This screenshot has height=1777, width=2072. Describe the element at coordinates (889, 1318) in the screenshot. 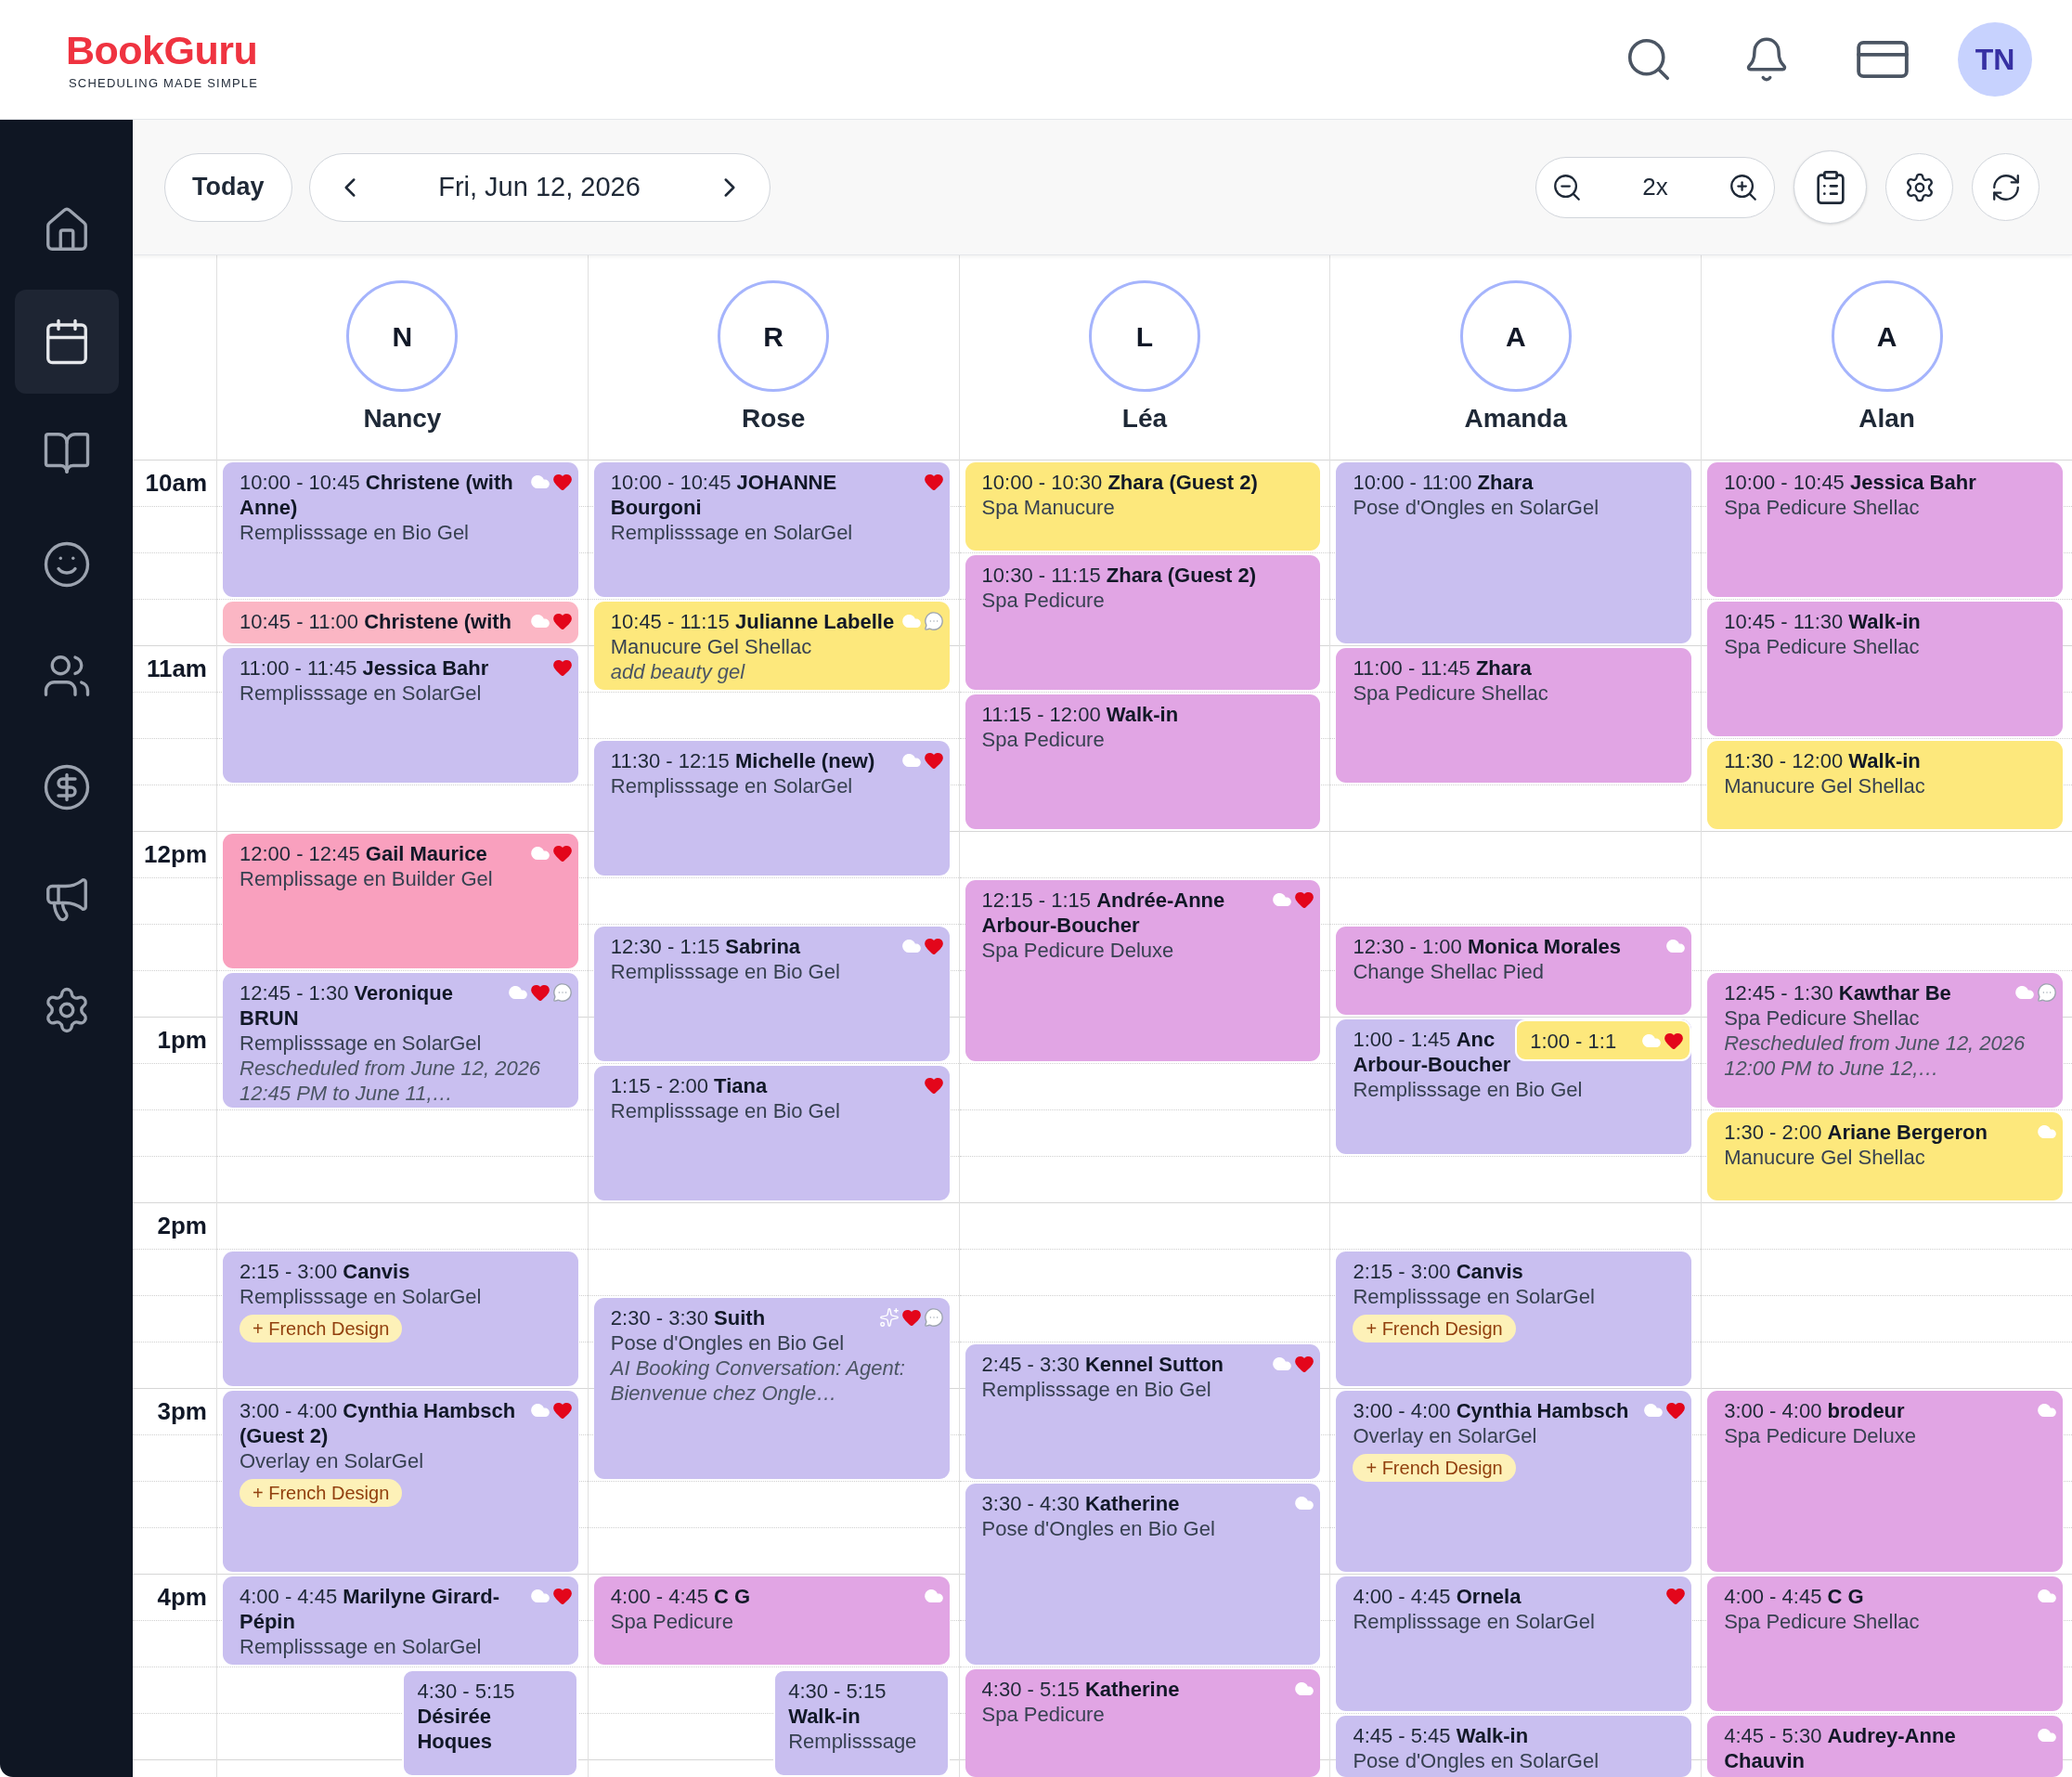

I see `sparkle-icon` at that location.